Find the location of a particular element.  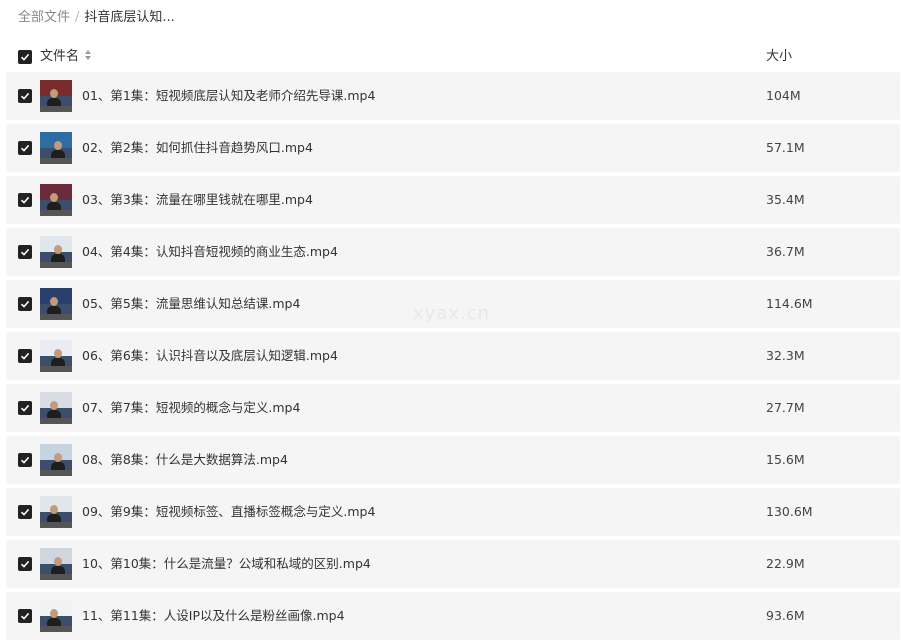

breadcrumb-root-link: 全部文件 is located at coordinates (44, 17).